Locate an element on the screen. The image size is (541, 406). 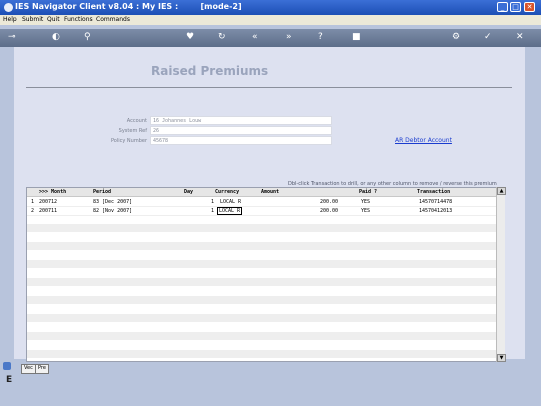
system-ref-field: 26 is located at coordinates (241, 130).